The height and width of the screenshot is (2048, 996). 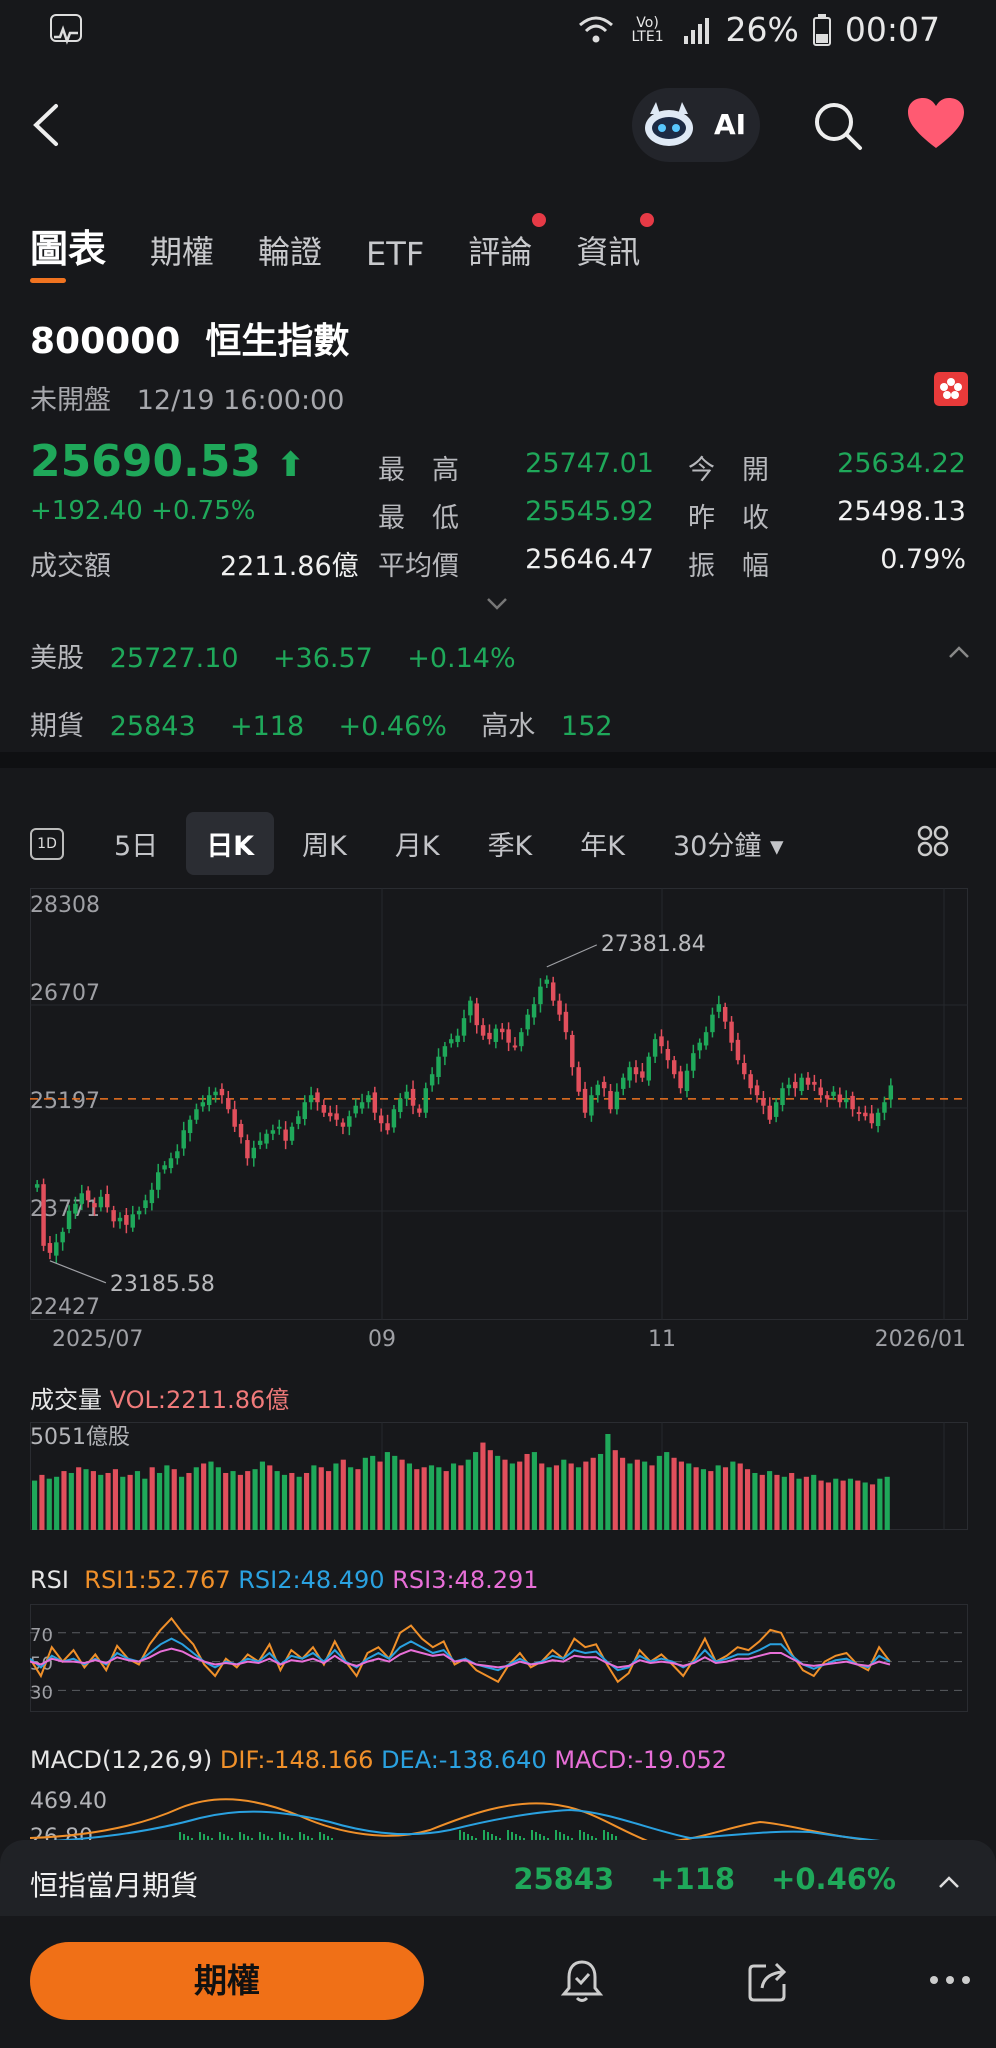 I want to click on share-icon, so click(x=768, y=1980).